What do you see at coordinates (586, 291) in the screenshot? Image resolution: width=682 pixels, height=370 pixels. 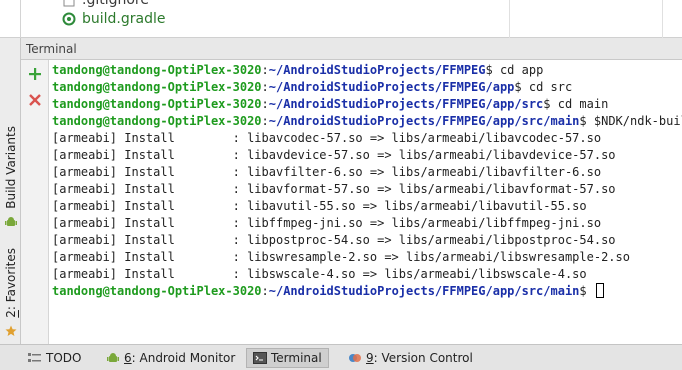 I see `prompt-command: $` at bounding box center [586, 291].